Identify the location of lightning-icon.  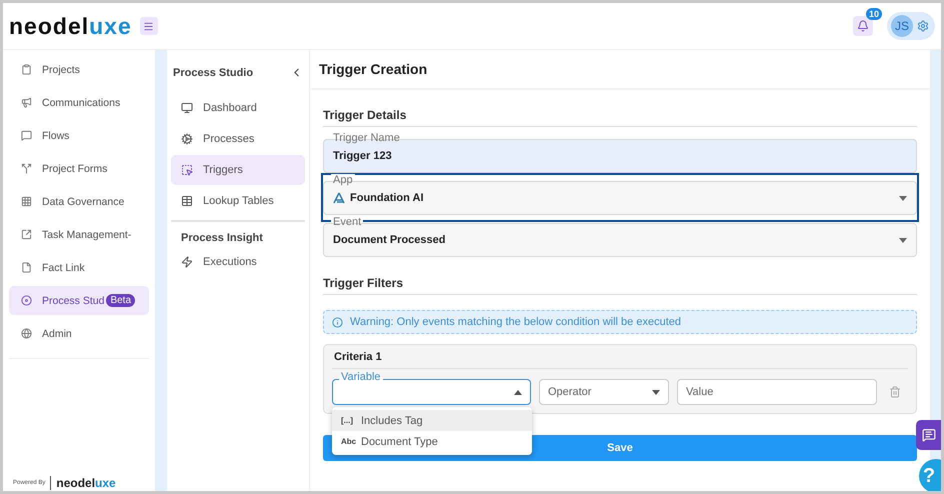
(187, 262).